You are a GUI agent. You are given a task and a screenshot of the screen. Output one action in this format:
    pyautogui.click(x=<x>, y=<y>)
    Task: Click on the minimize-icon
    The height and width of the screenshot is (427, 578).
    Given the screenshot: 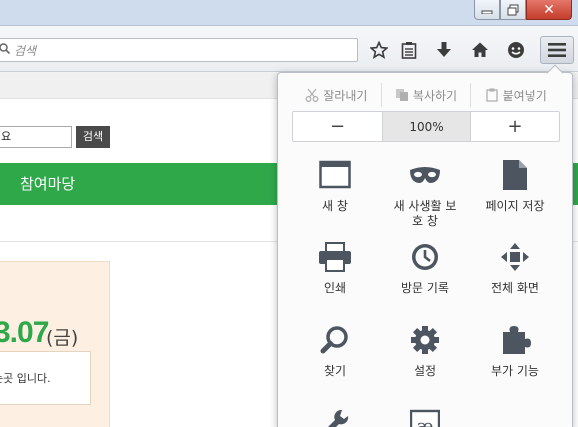 What is the action you would take?
    pyautogui.click(x=487, y=12)
    